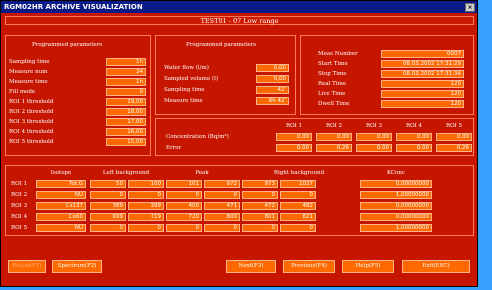 The height and width of the screenshot is (290, 492). I want to click on param-label: ROI 4 threshold, so click(31, 132).